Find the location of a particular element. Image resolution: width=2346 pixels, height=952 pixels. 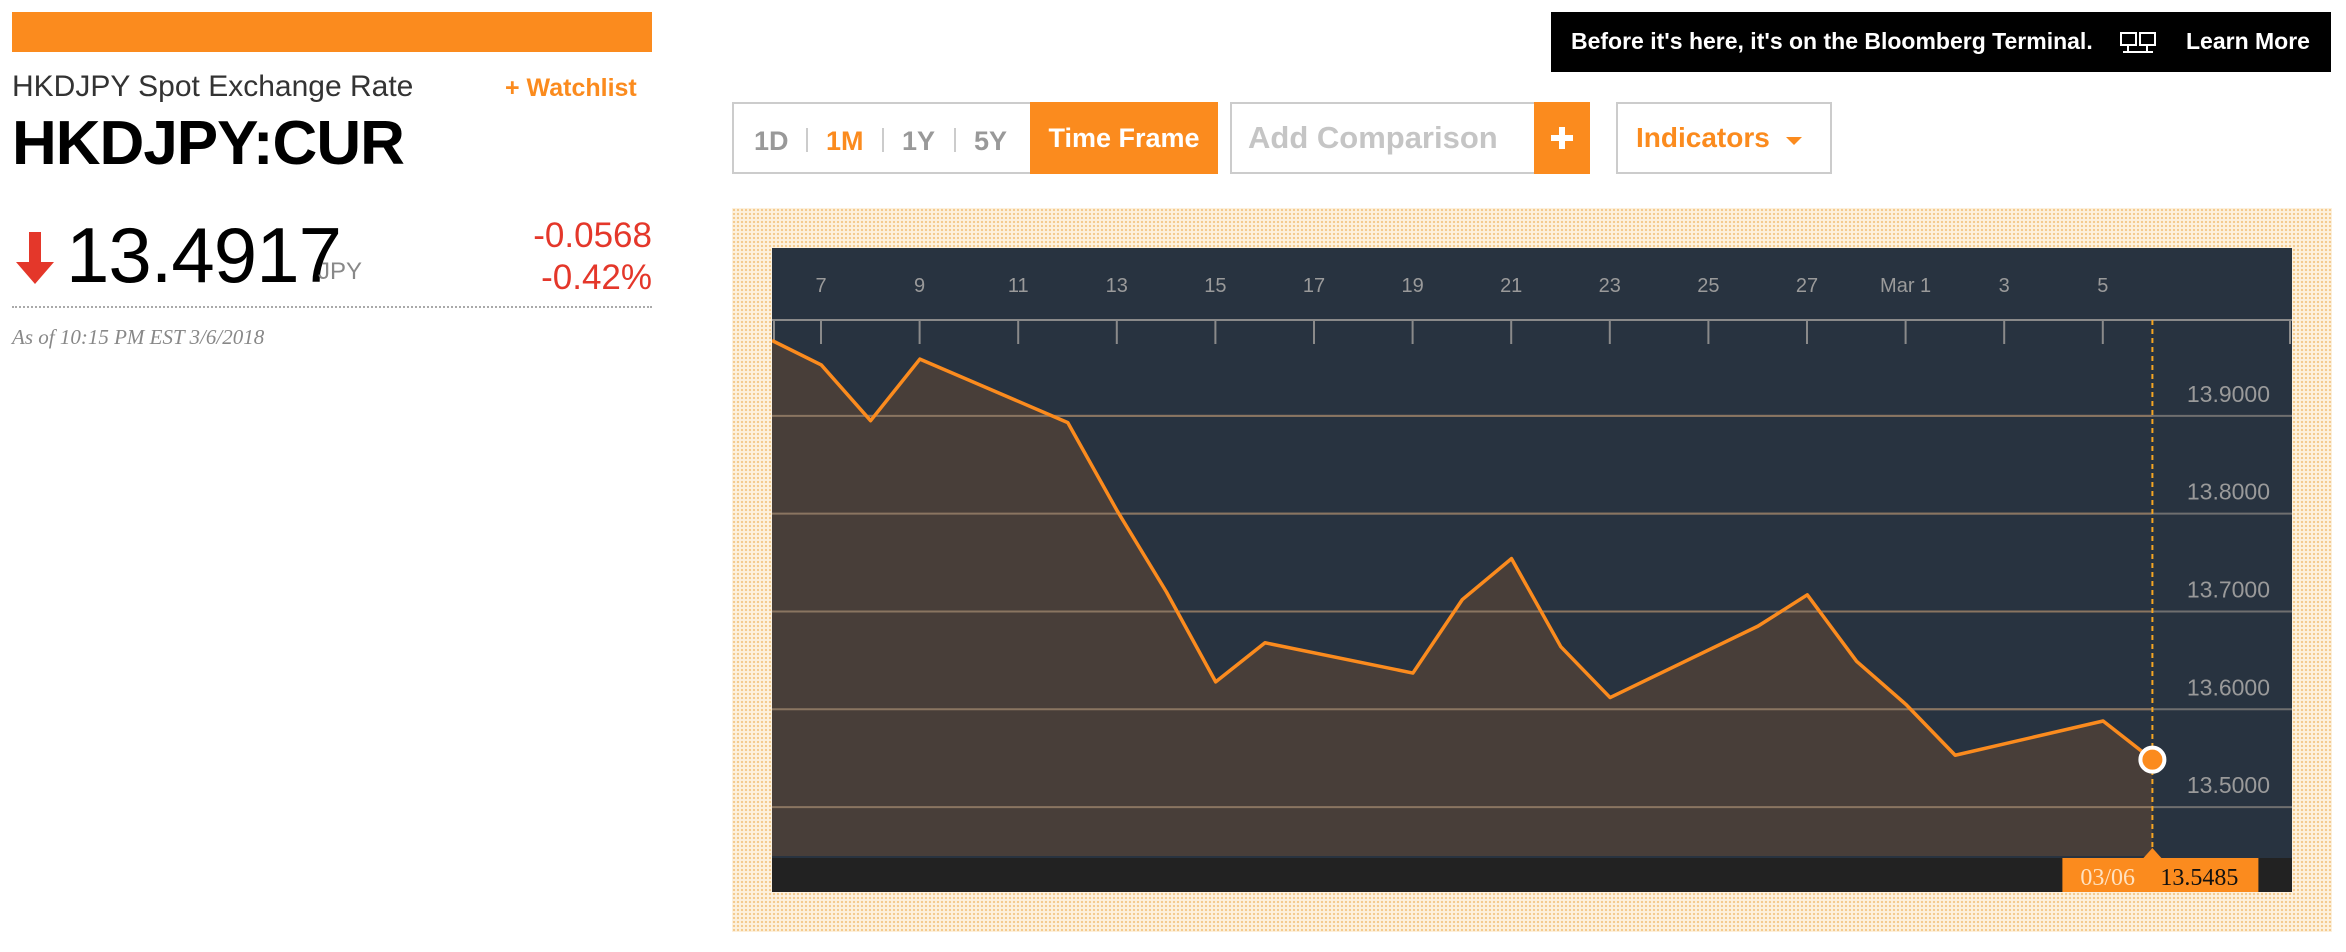

range-1y-button: 1Y is located at coordinates (918, 141).